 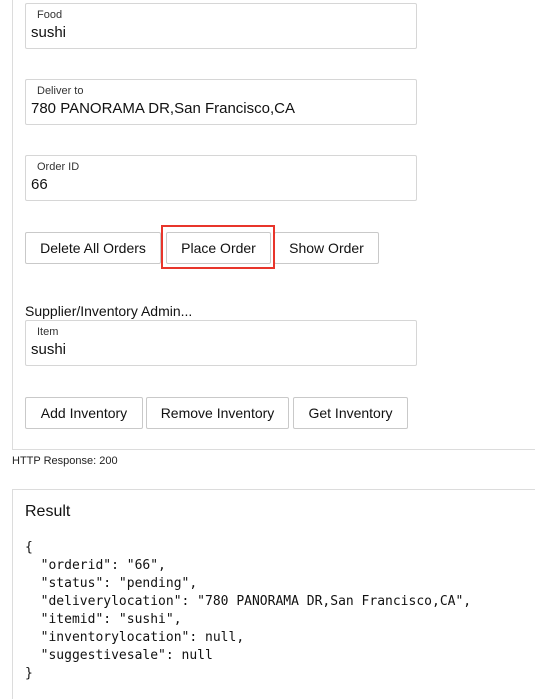 What do you see at coordinates (48, 511) in the screenshot?
I see `result-title: Result` at bounding box center [48, 511].